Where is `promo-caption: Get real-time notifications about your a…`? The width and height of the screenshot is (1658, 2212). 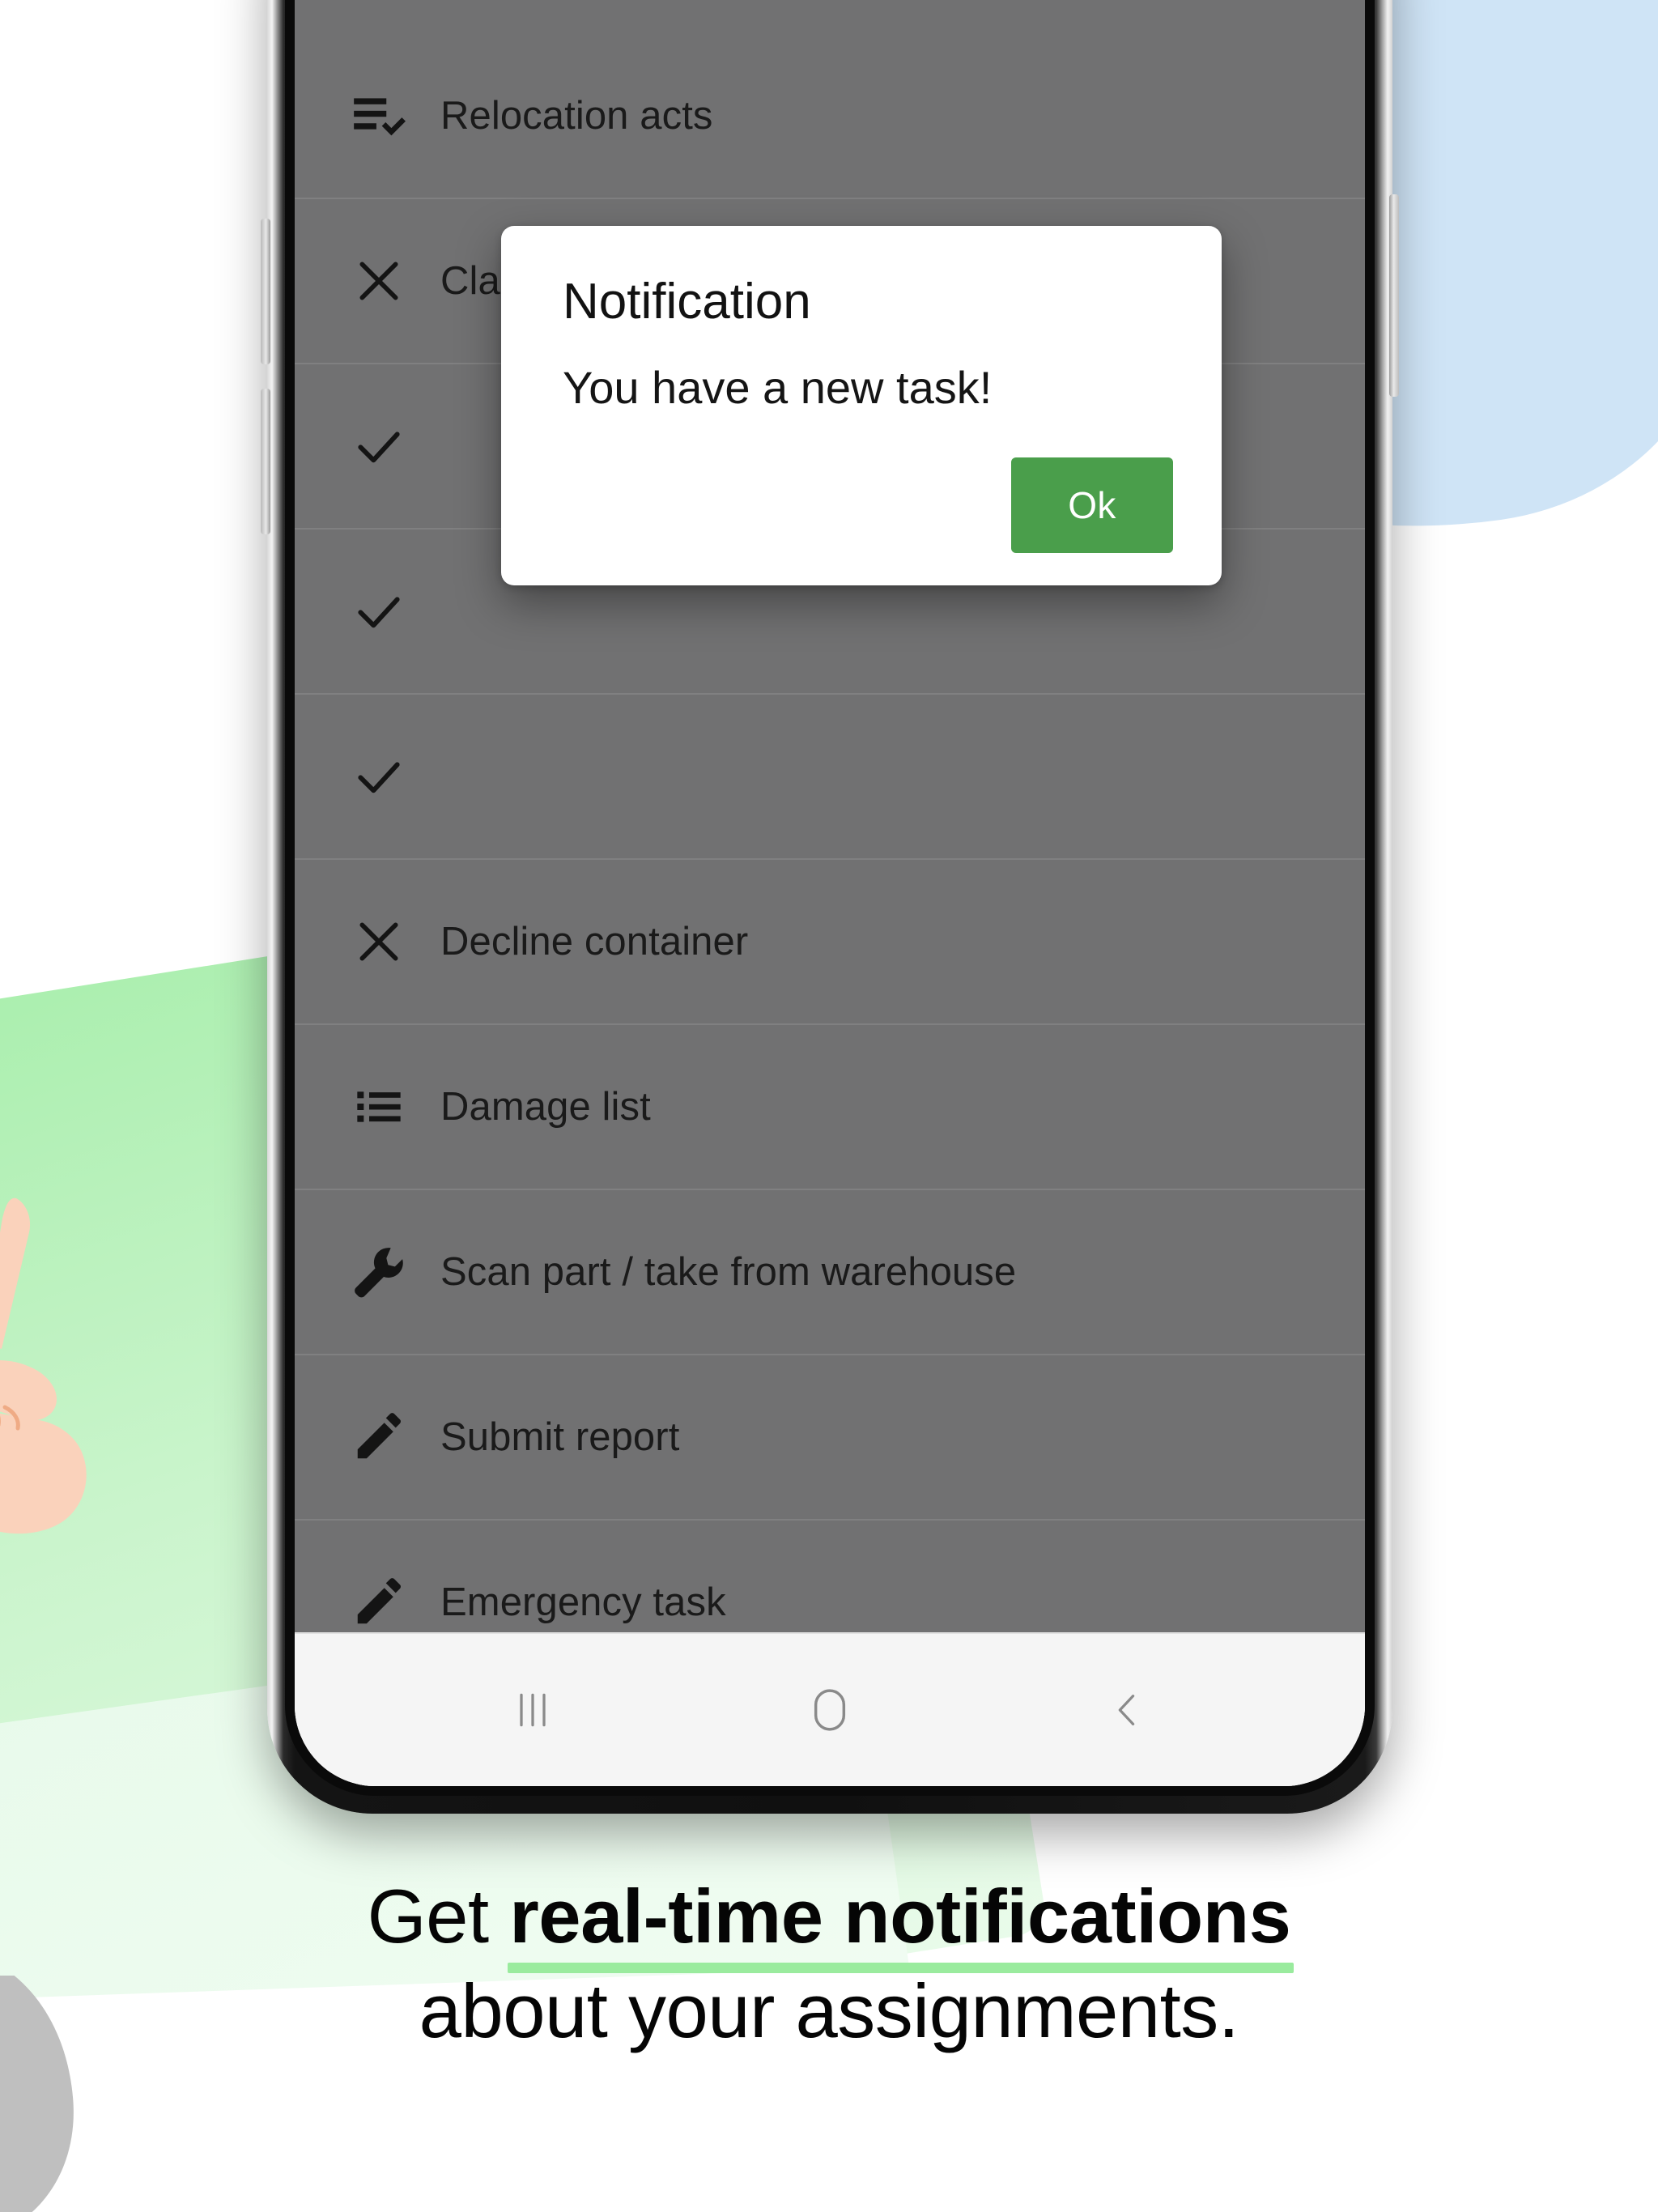
promo-caption: Get real-time notifications about your a… is located at coordinates (829, 1964).